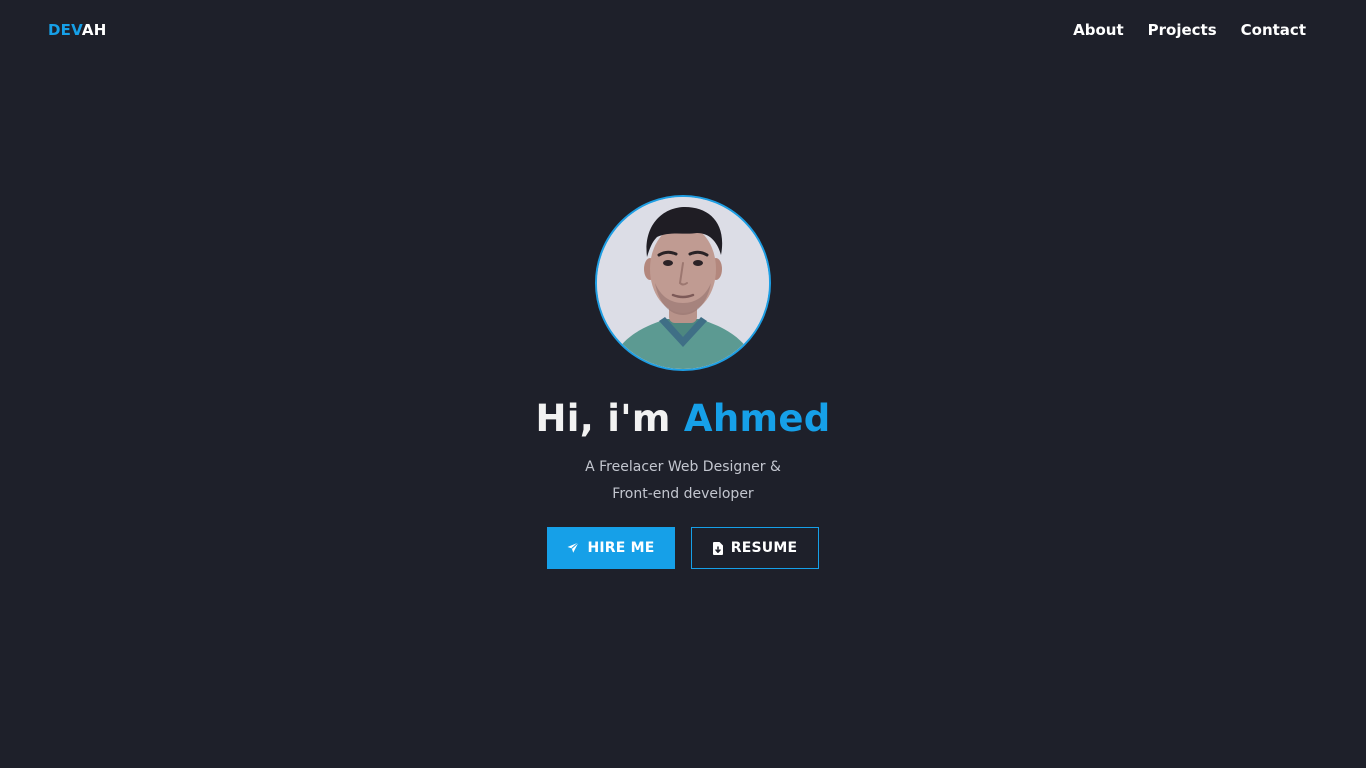 The image size is (1366, 768). Describe the element at coordinates (1098, 30) in the screenshot. I see `nav-link-about: About` at that location.